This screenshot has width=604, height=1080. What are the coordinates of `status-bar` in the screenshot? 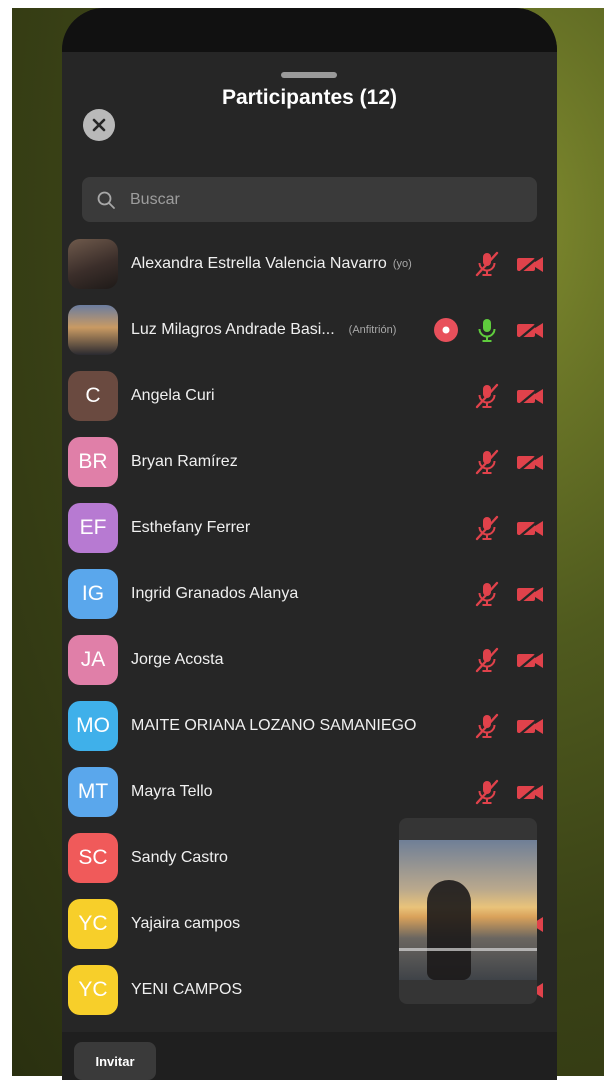 It's located at (309, 30).